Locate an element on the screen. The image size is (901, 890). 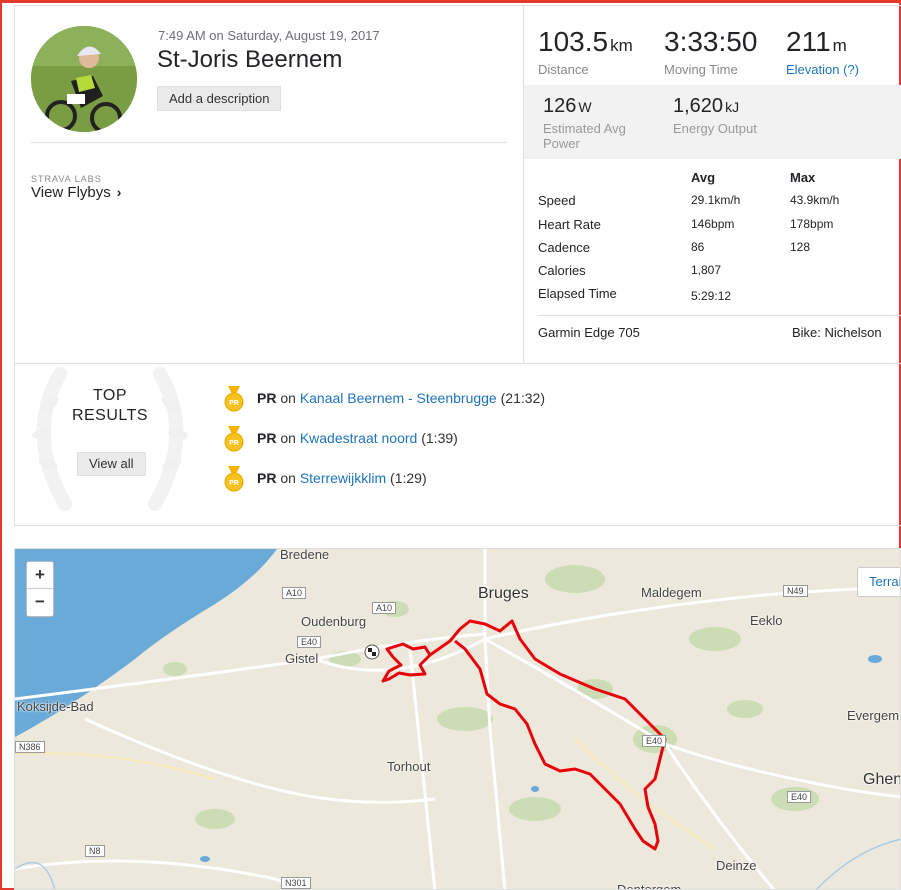
terrain-toggle-button: Terrain is located at coordinates (878, 582).